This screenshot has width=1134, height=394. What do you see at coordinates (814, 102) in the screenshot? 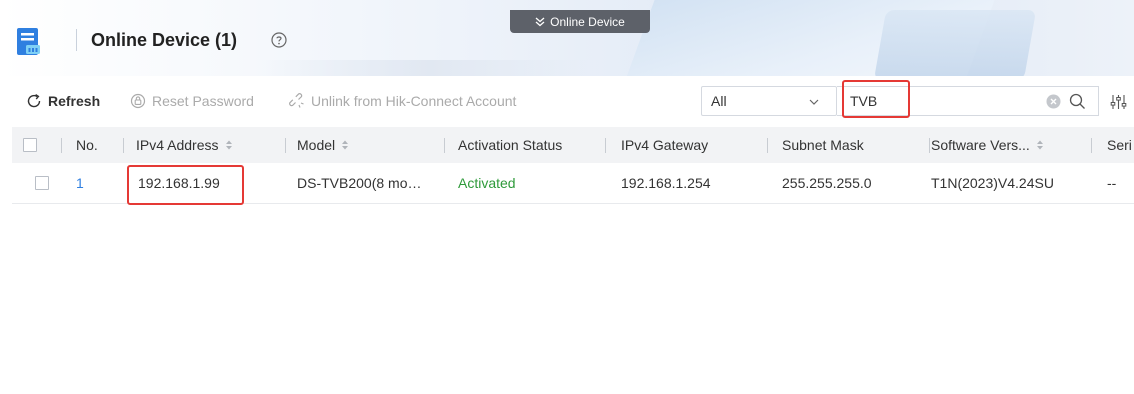
I see `chevron-down-icon` at bounding box center [814, 102].